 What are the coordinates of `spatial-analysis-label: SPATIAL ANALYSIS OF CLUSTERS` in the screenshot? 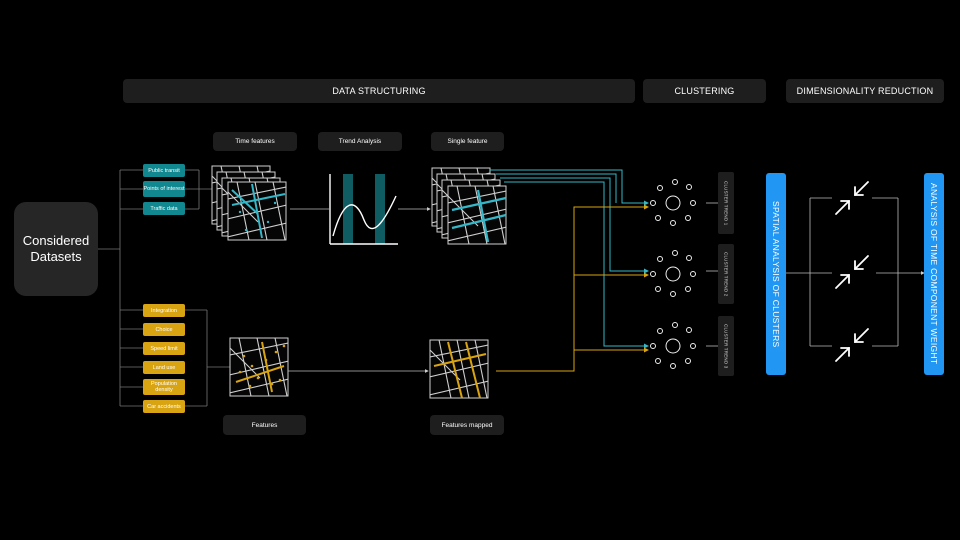 It's located at (776, 274).